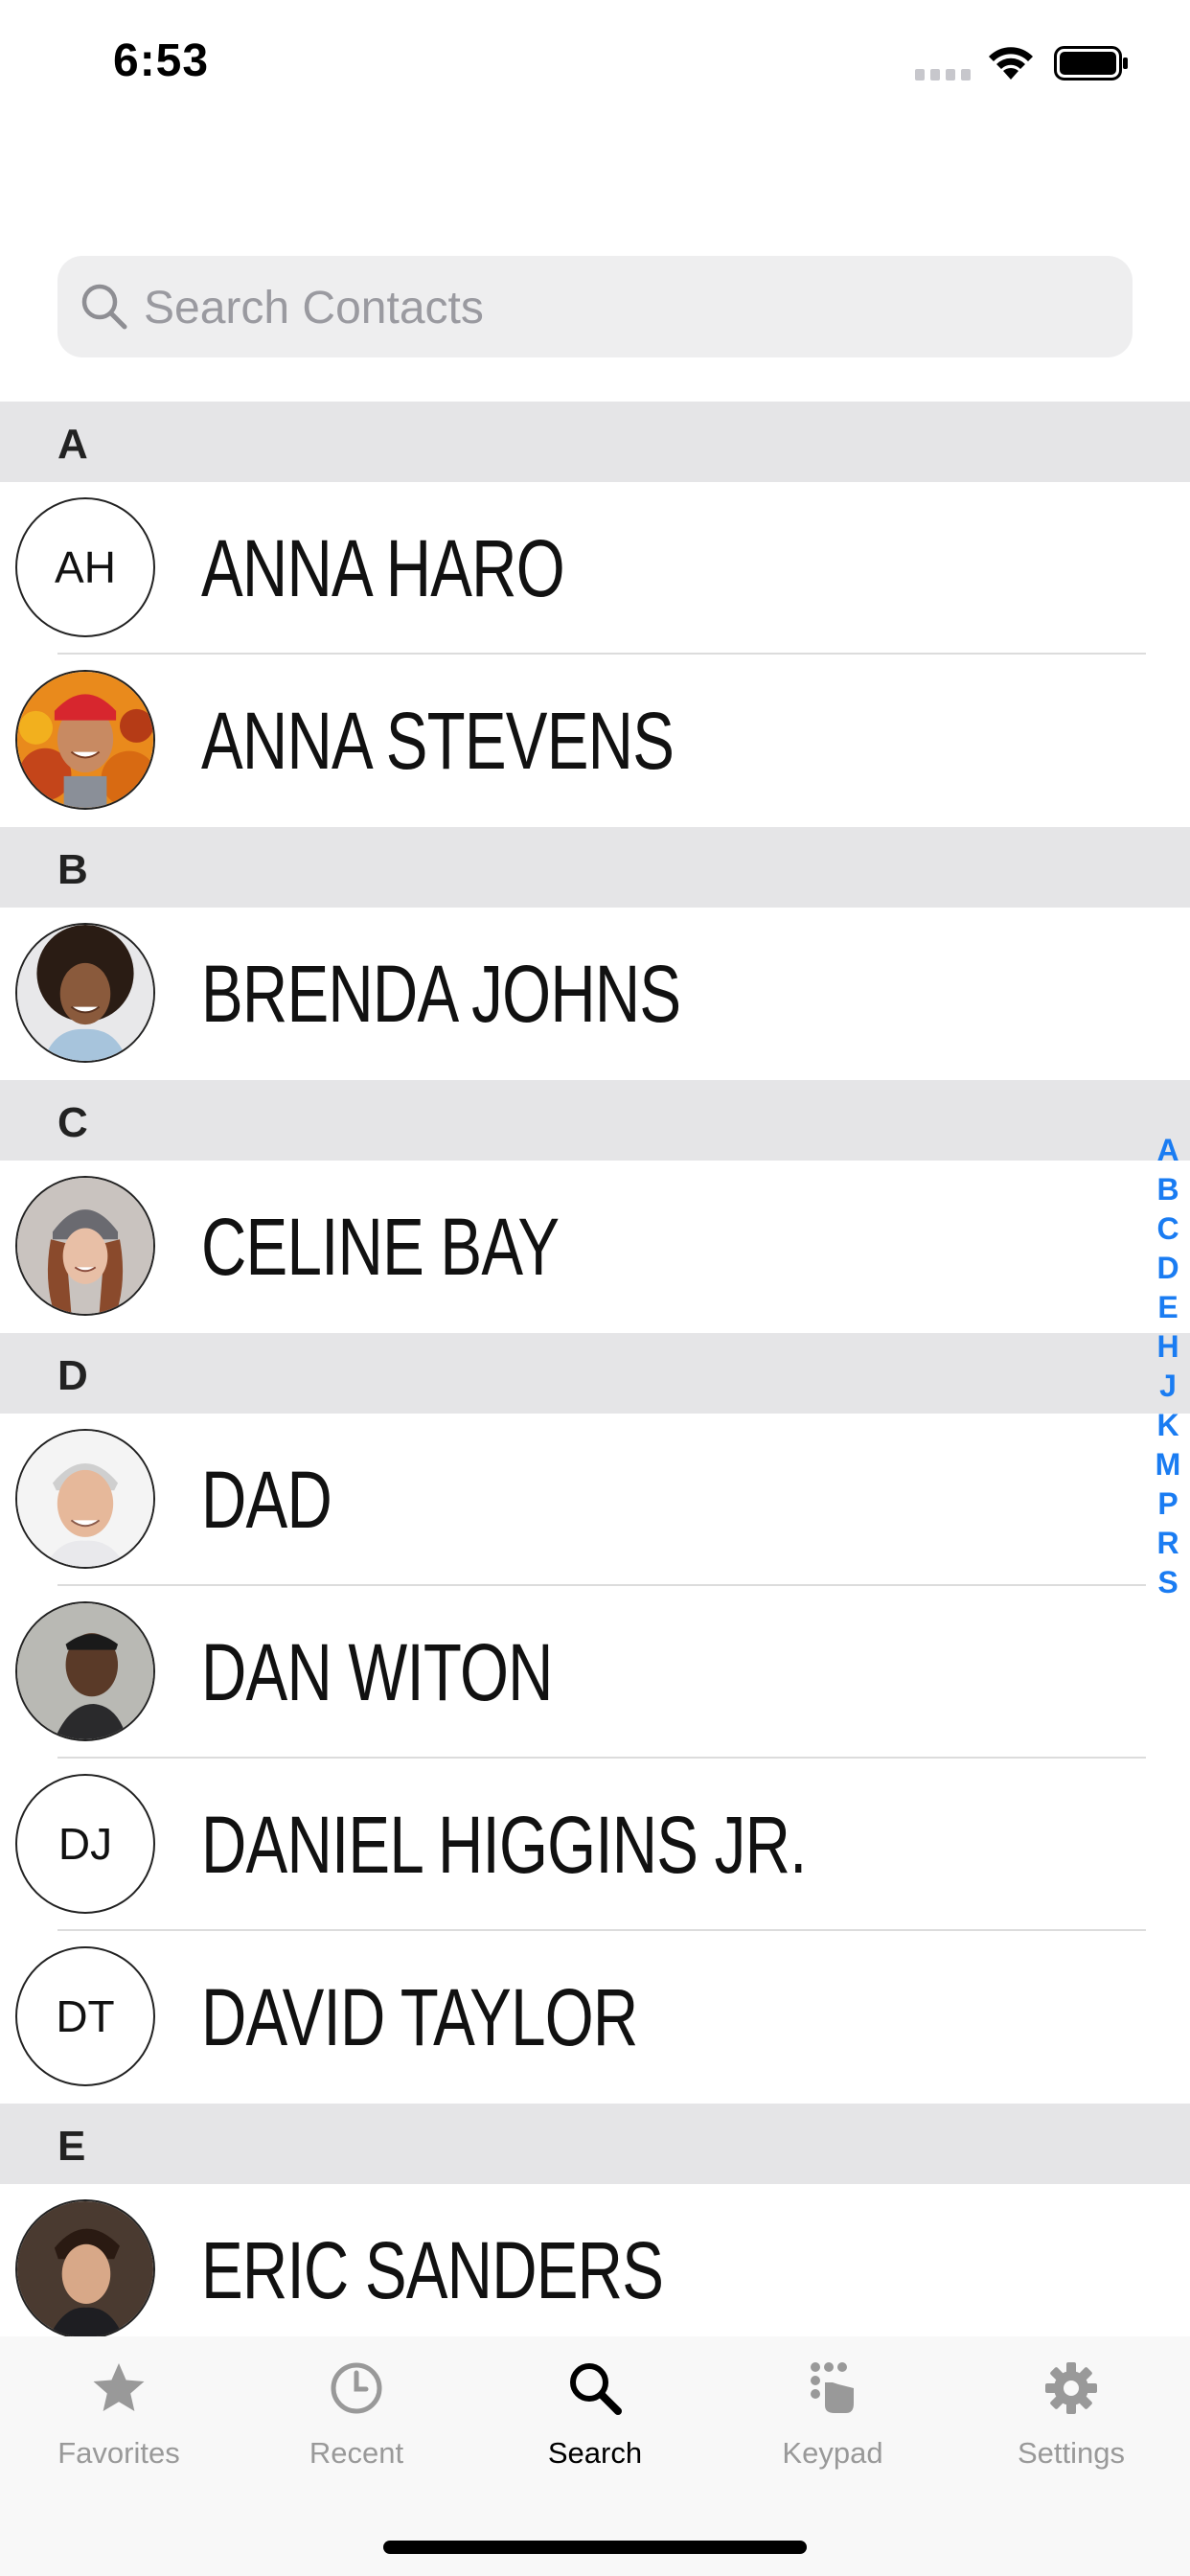  What do you see at coordinates (833, 2453) in the screenshot?
I see `tab-label: Keypad` at bounding box center [833, 2453].